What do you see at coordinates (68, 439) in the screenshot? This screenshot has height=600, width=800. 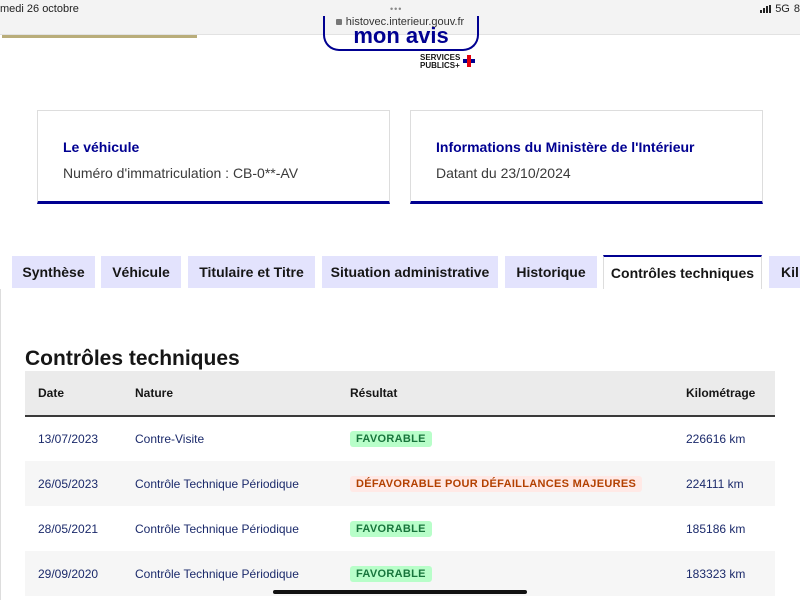 I see `row-date: 13/07/2023` at bounding box center [68, 439].